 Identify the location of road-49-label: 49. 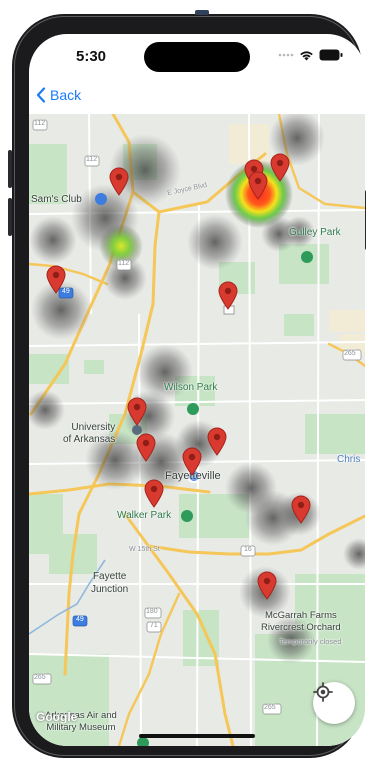
(80, 619).